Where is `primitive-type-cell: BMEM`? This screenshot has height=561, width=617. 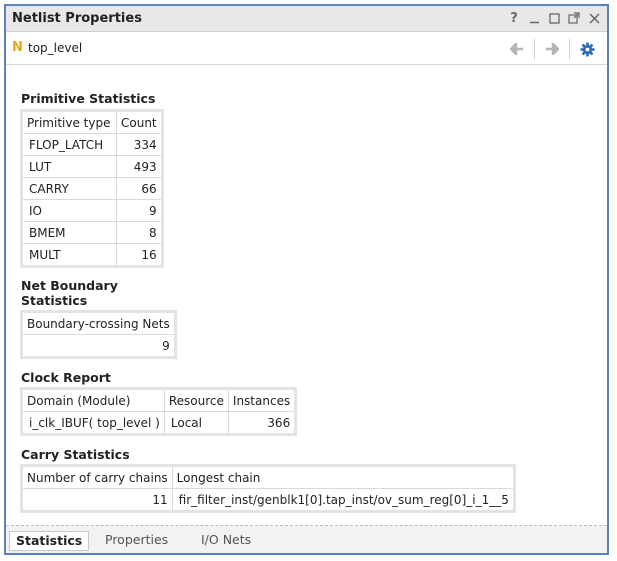
primitive-type-cell: BMEM is located at coordinates (69, 232).